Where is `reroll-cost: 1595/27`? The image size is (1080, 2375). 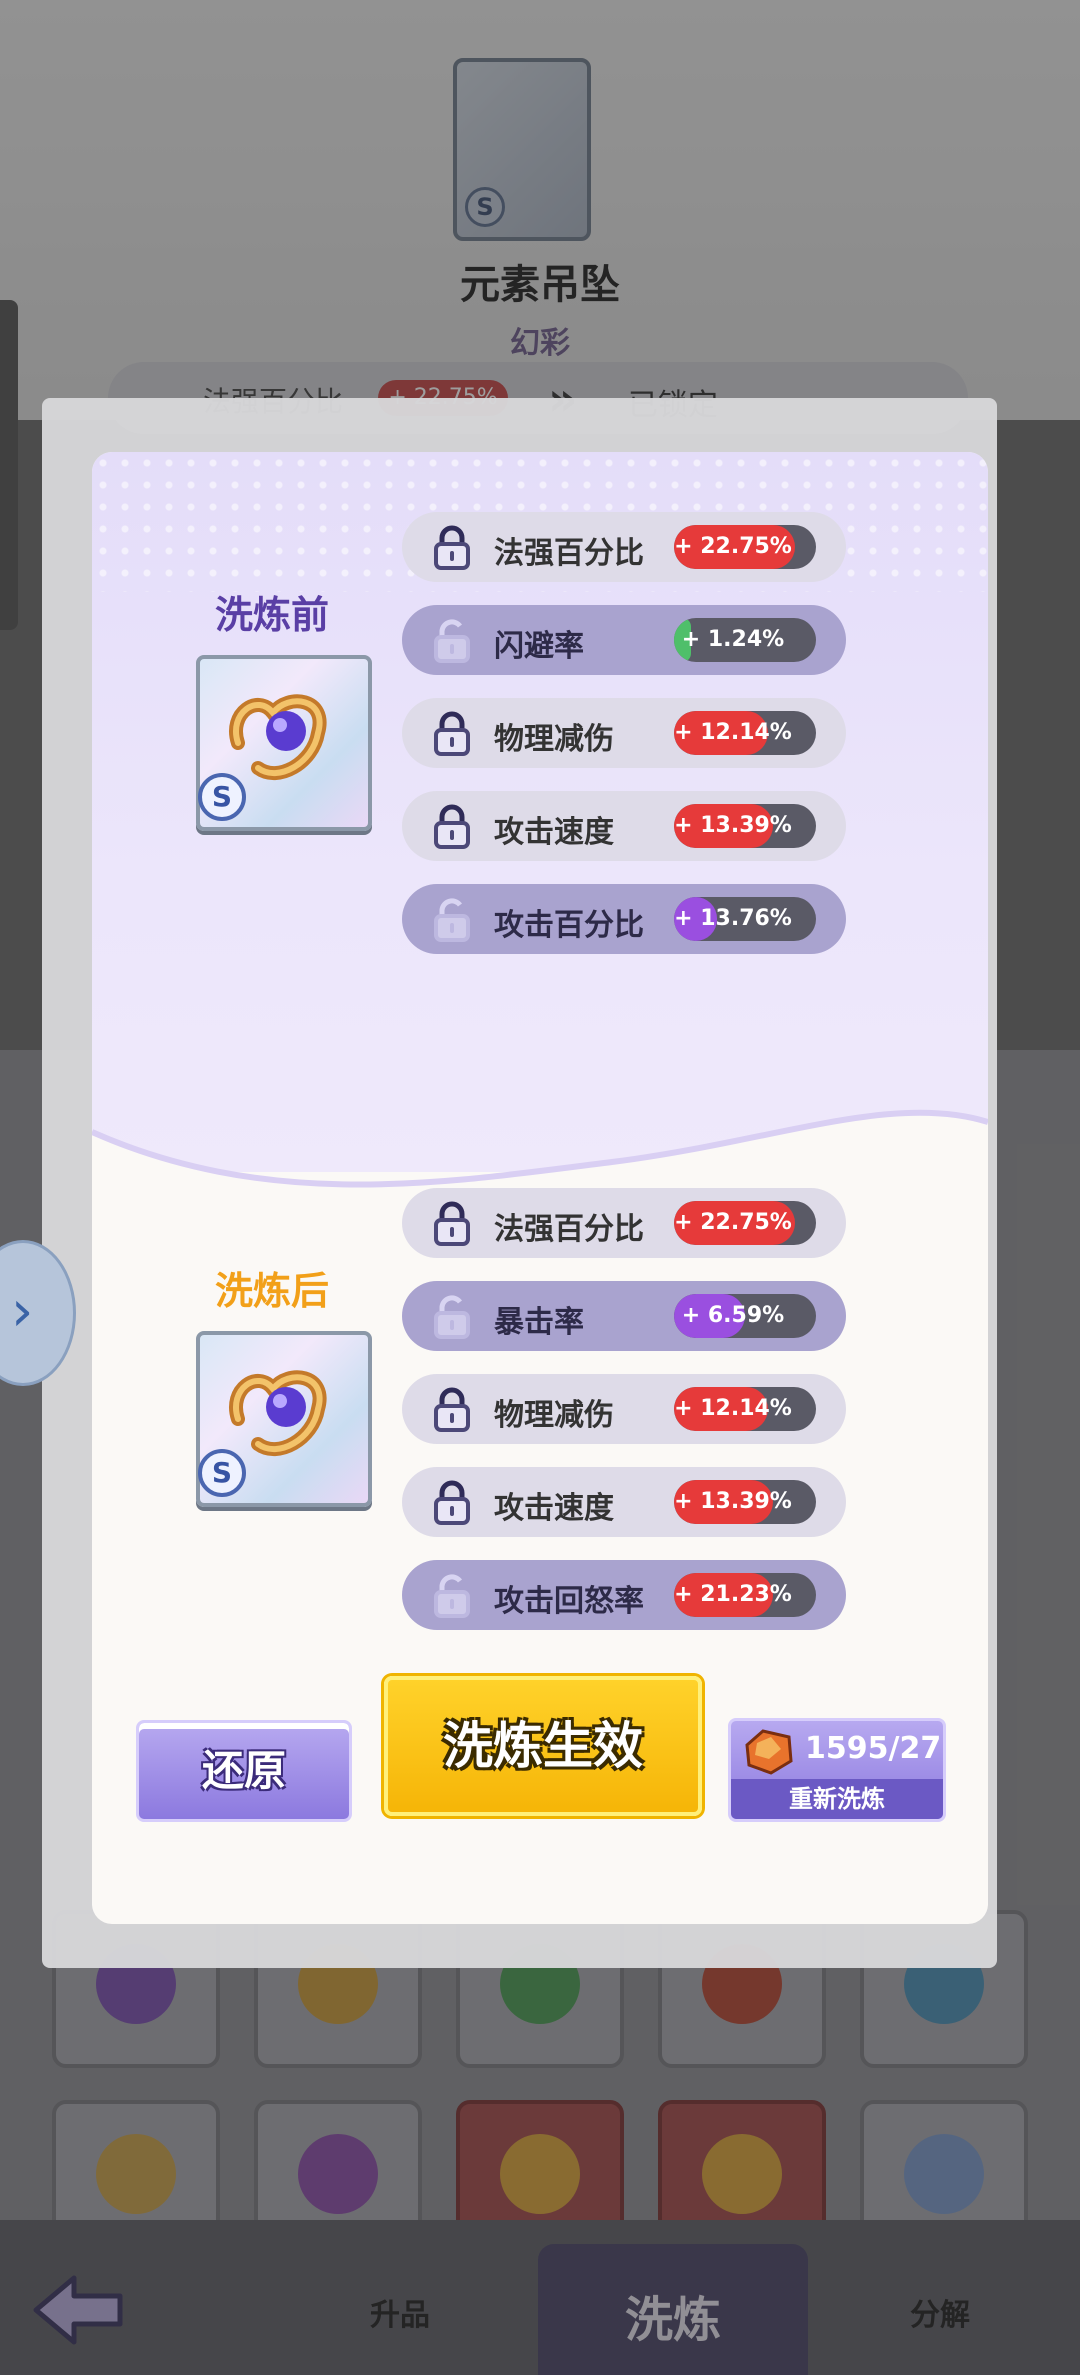 reroll-cost: 1595/27 is located at coordinates (873, 1748).